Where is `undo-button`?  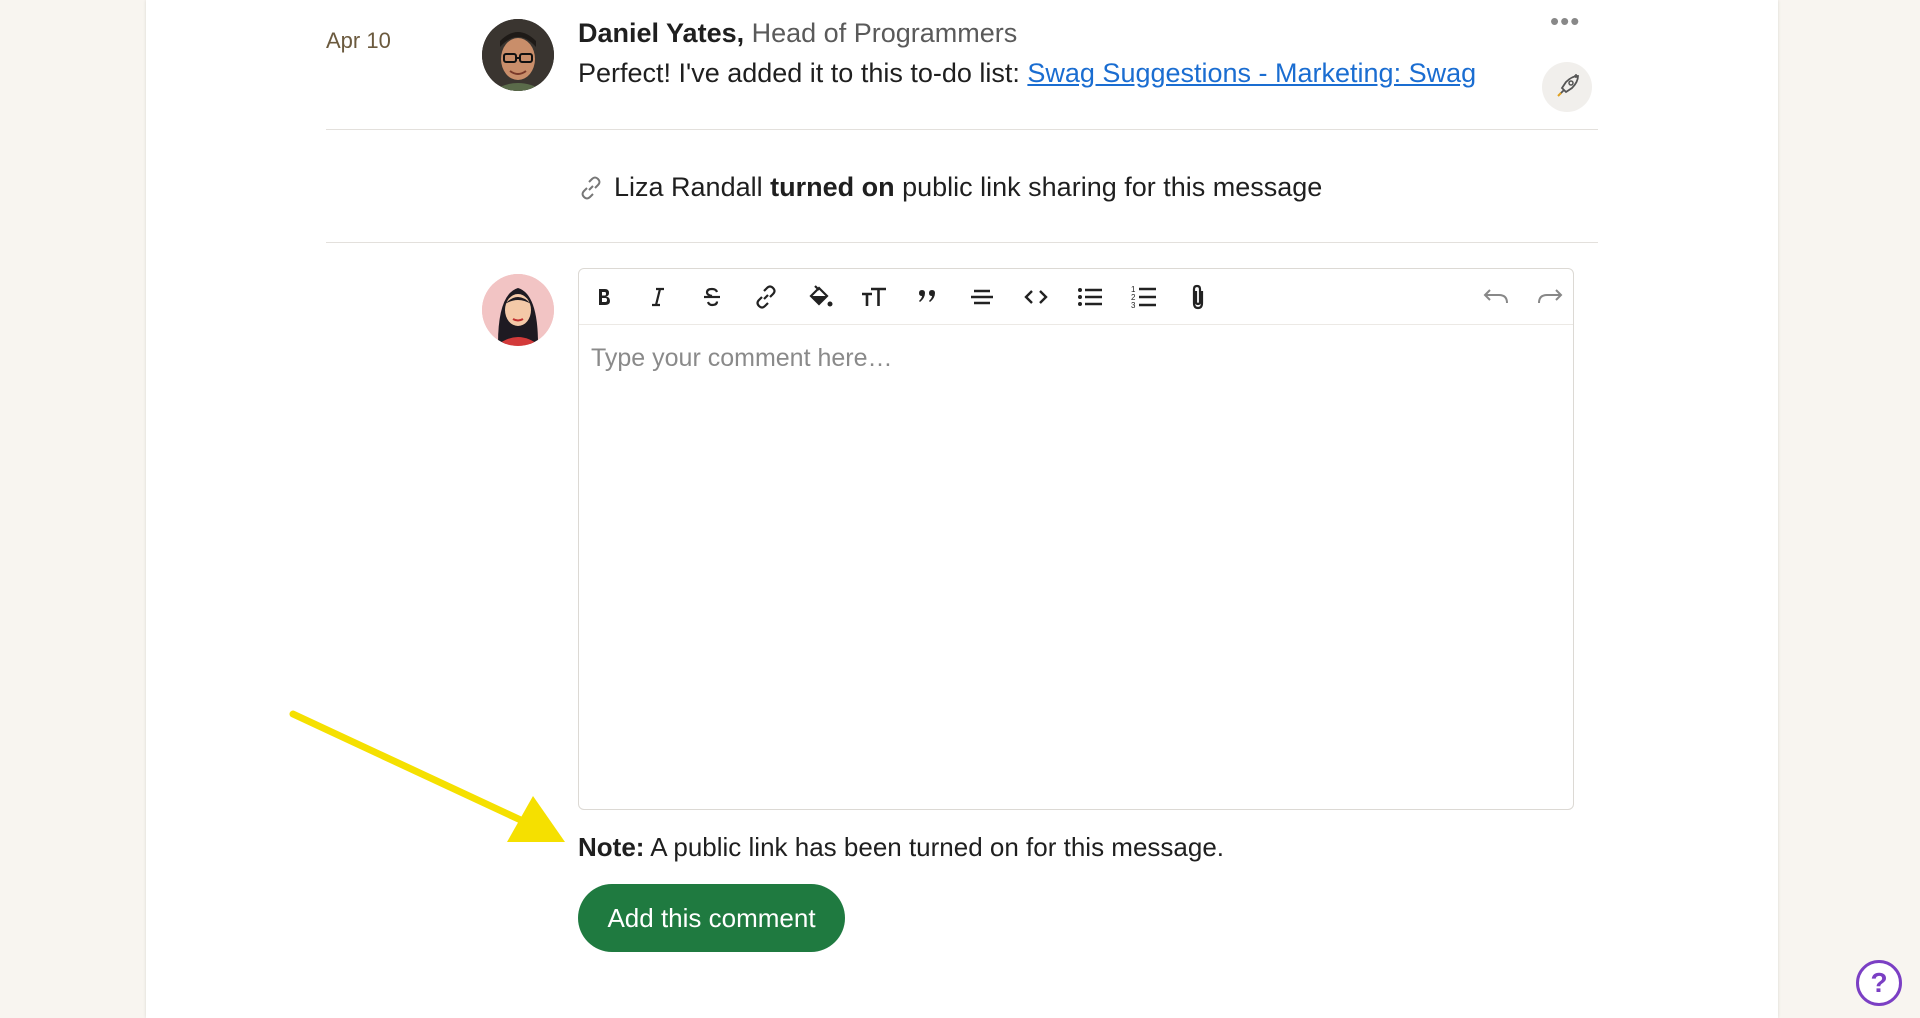 undo-button is located at coordinates (1496, 297).